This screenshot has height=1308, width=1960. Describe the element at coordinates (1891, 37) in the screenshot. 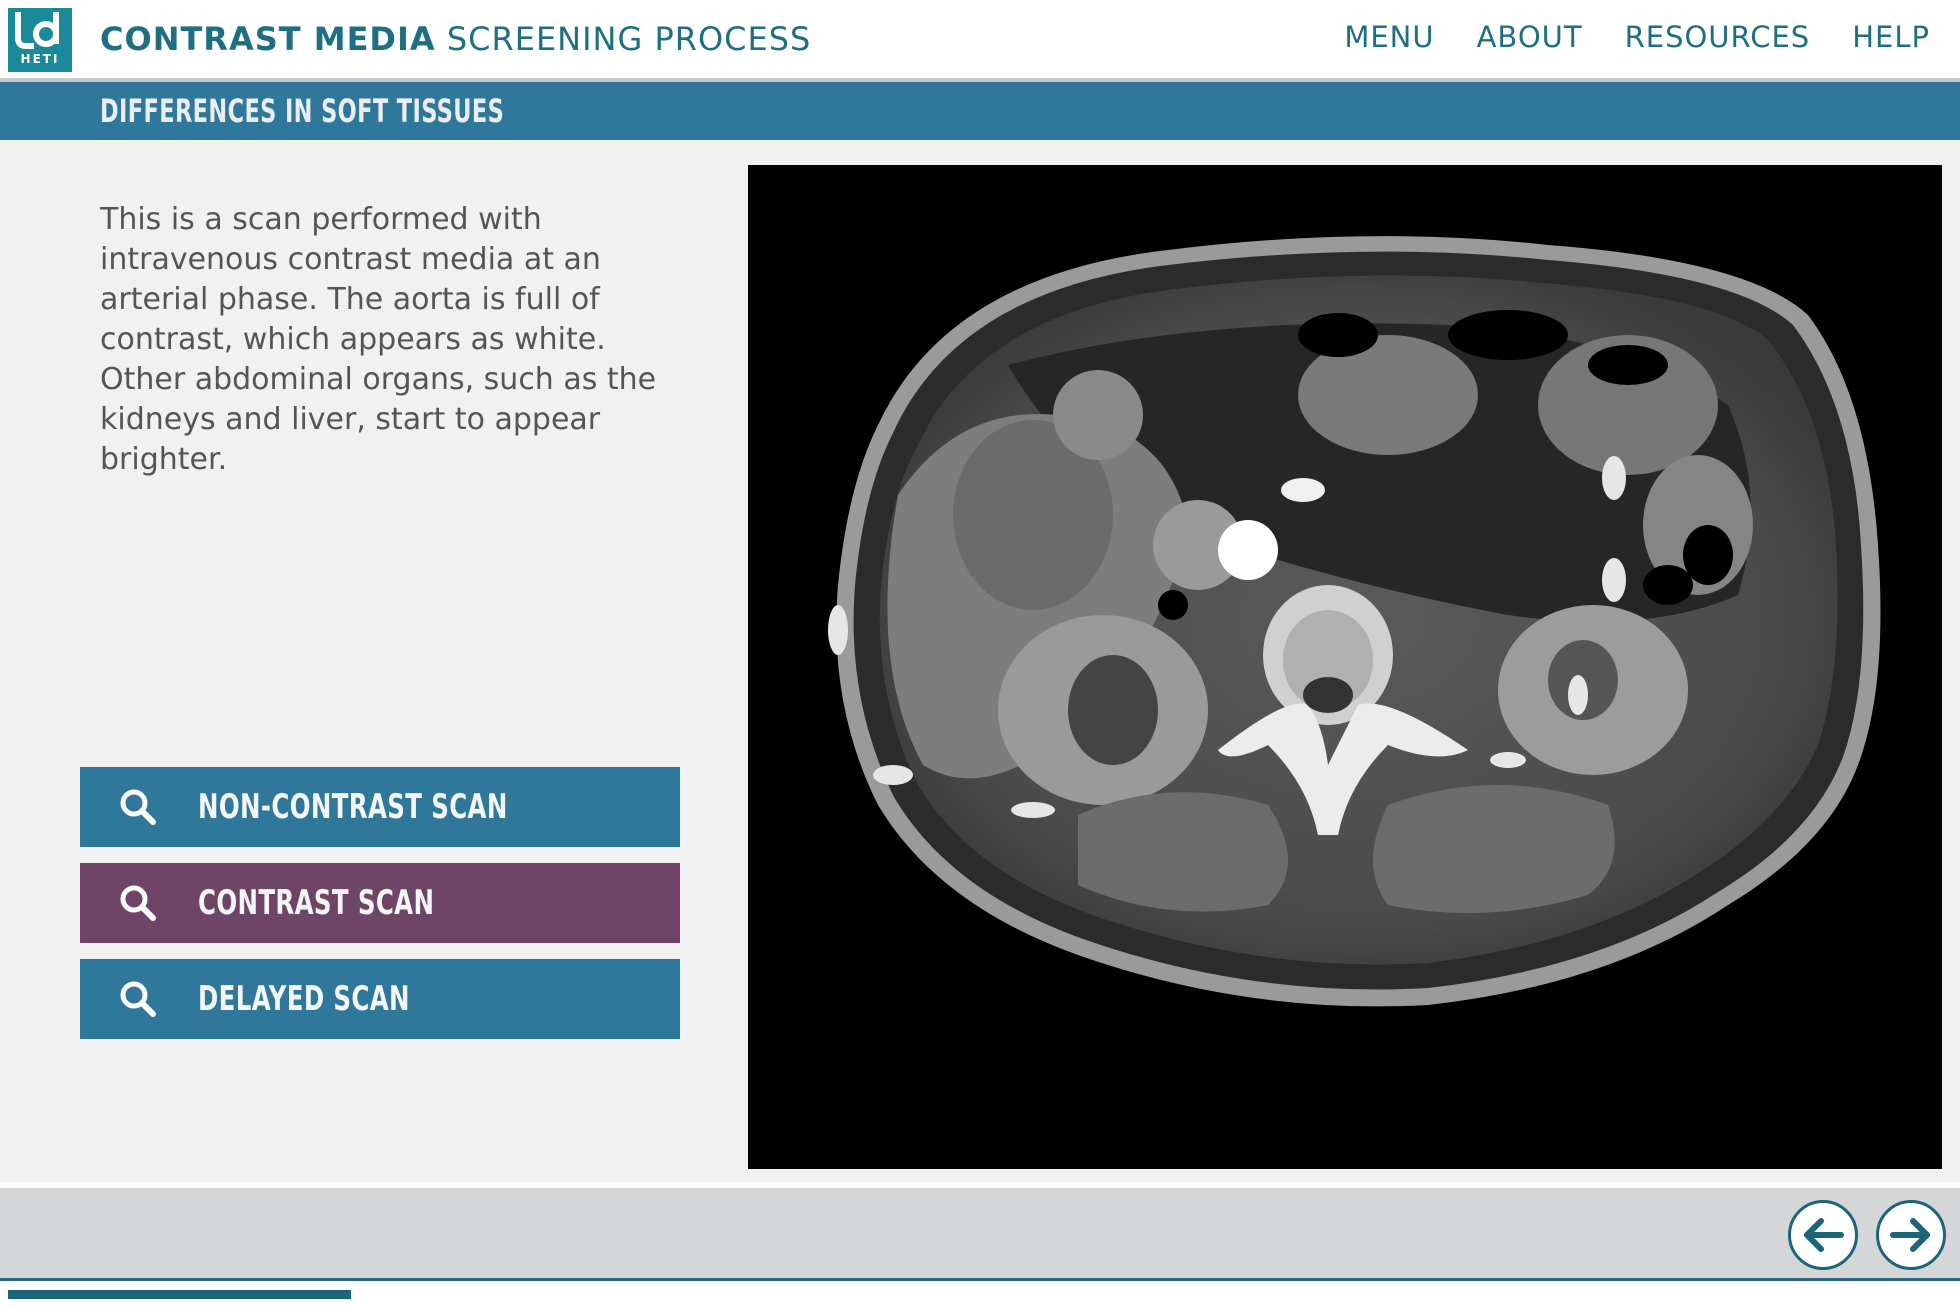

I see `nav-help: HELP` at that location.